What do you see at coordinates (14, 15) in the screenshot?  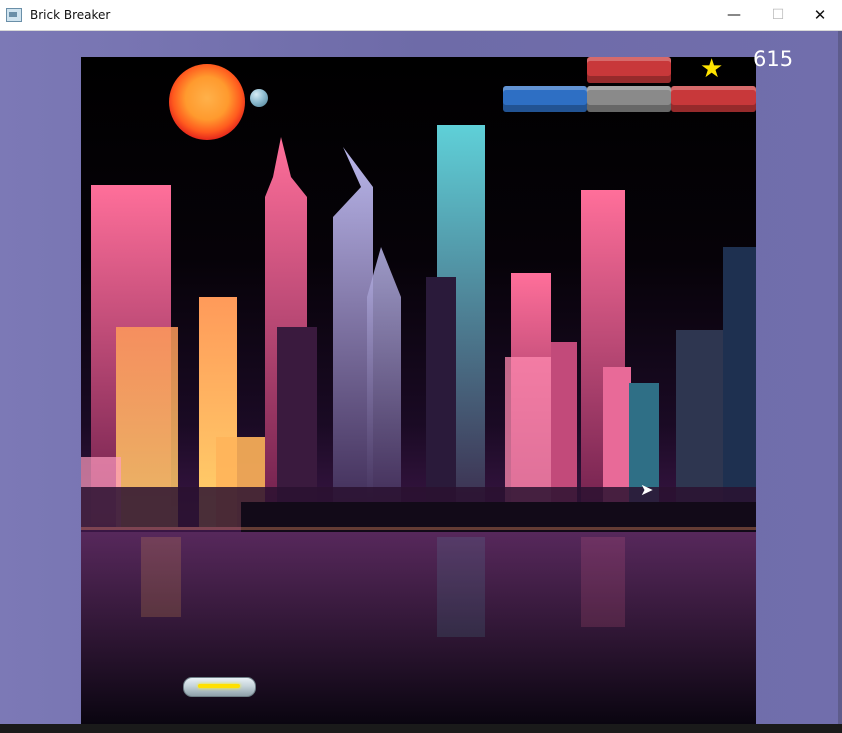 I see `app-window-icon` at bounding box center [14, 15].